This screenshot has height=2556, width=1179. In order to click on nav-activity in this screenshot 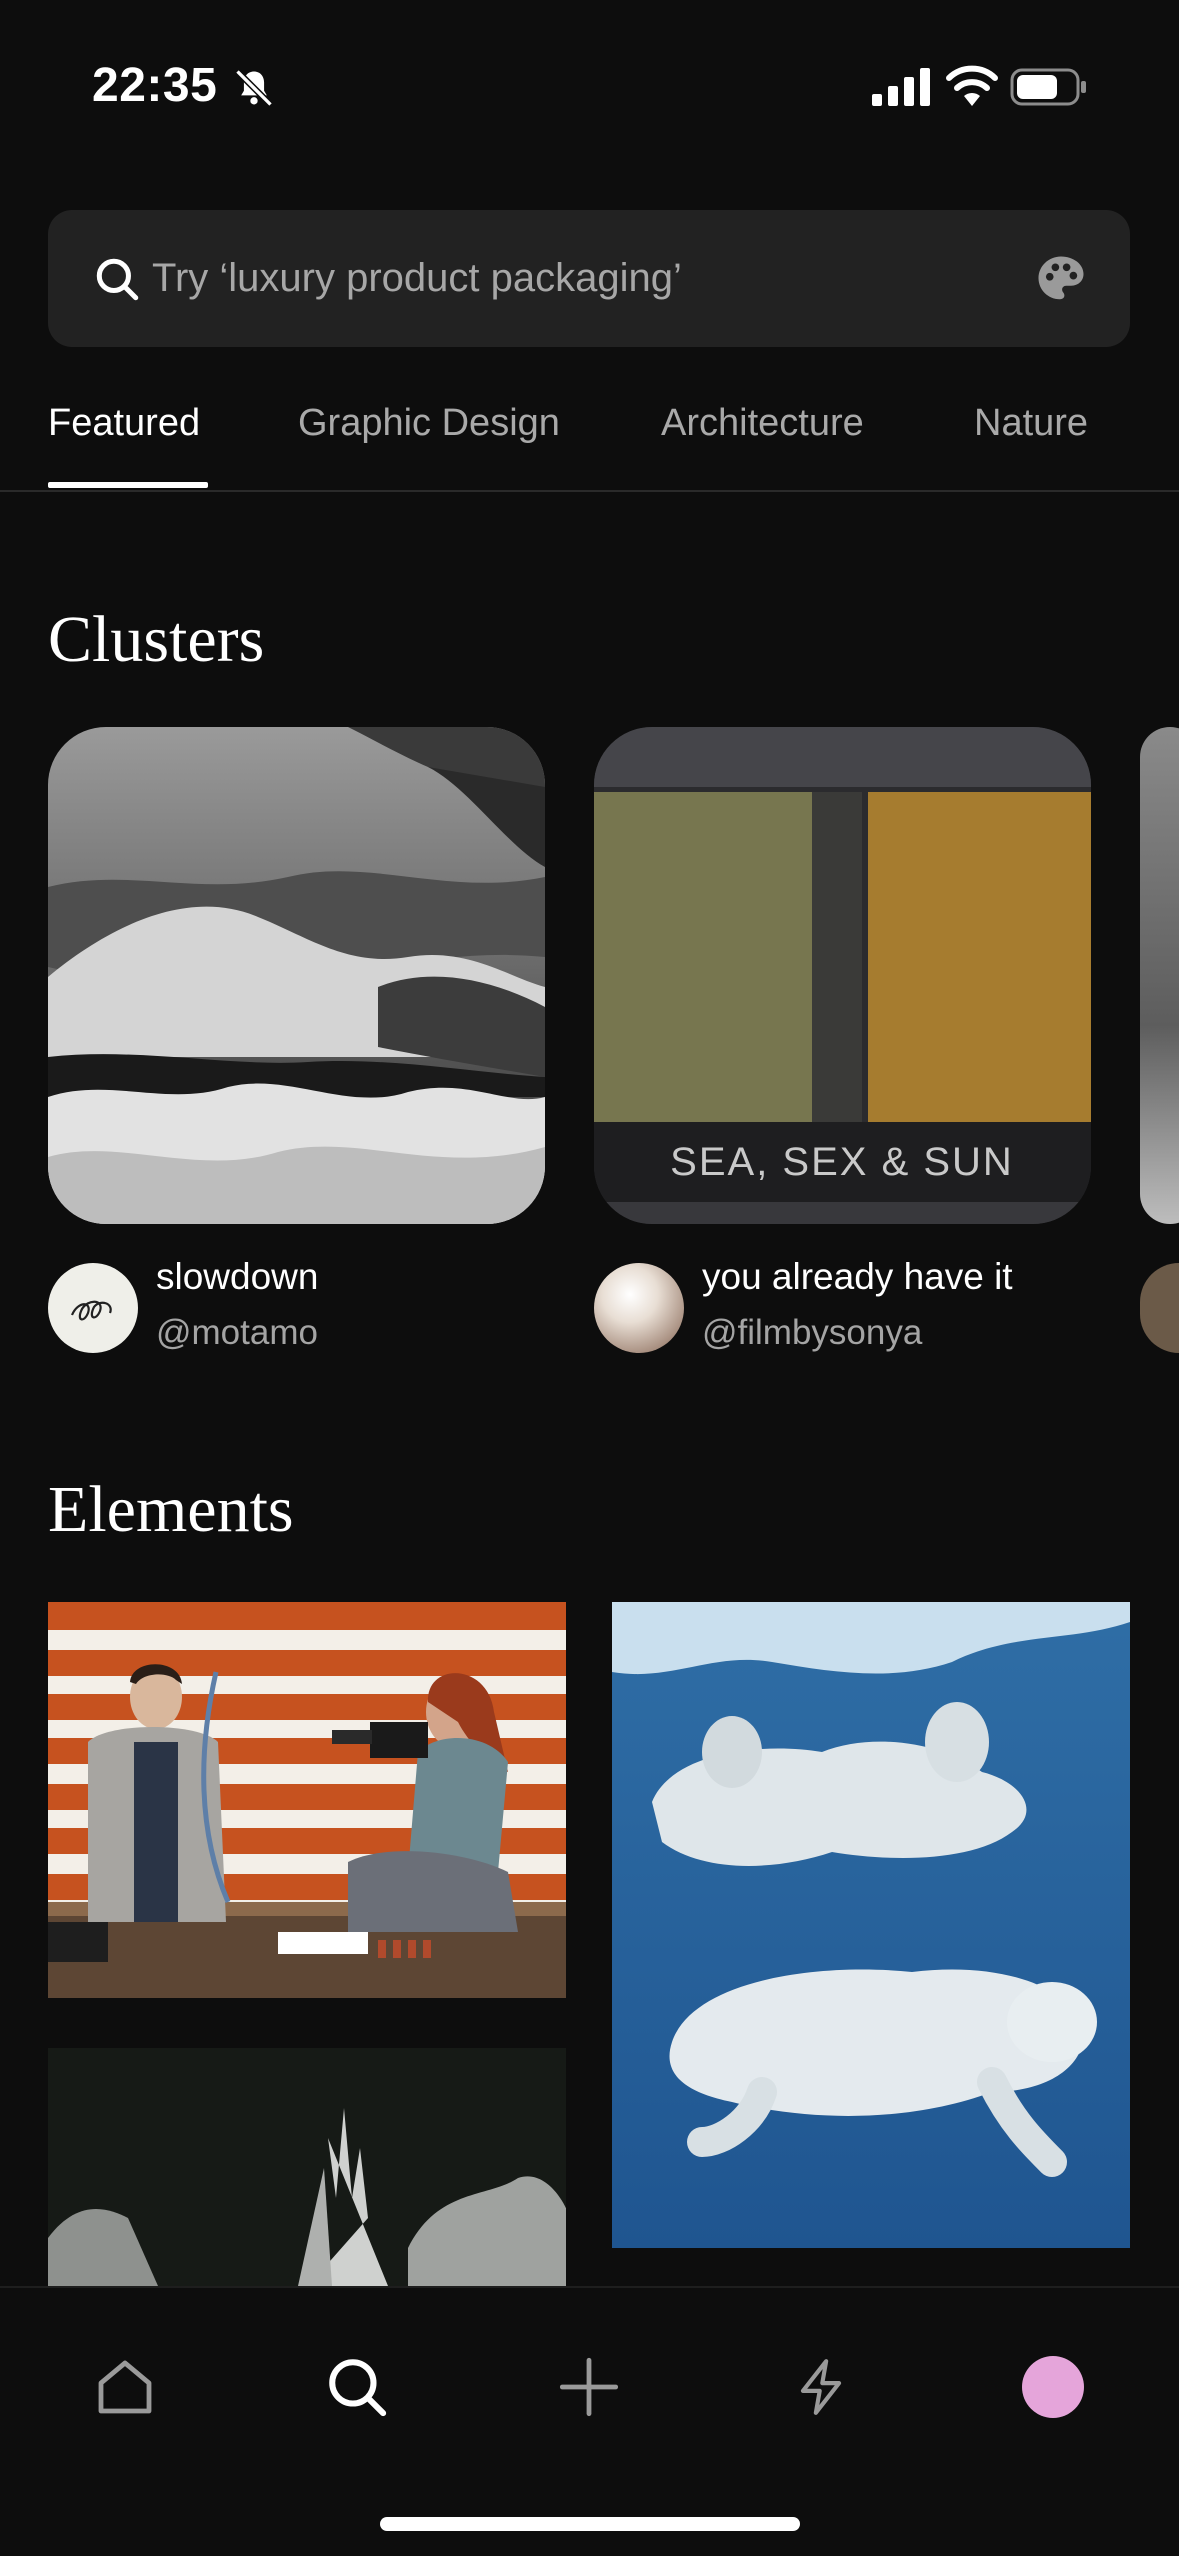, I will do `click(821, 2387)`.